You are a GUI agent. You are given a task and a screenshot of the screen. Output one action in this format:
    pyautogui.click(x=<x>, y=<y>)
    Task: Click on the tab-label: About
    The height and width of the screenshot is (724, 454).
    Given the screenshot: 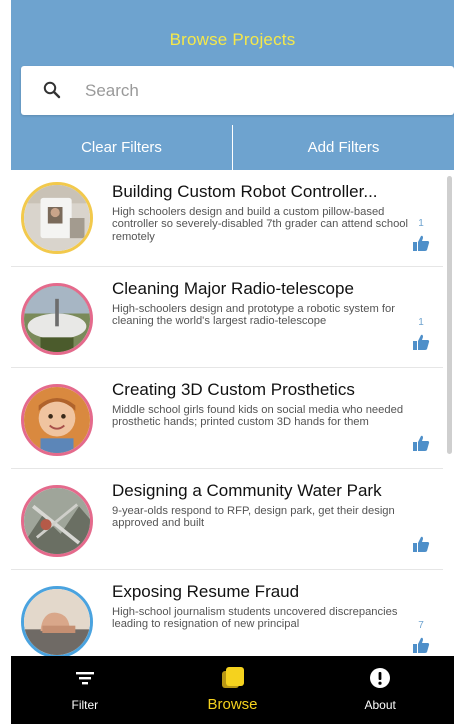 What is the action you would take?
    pyautogui.click(x=380, y=705)
    